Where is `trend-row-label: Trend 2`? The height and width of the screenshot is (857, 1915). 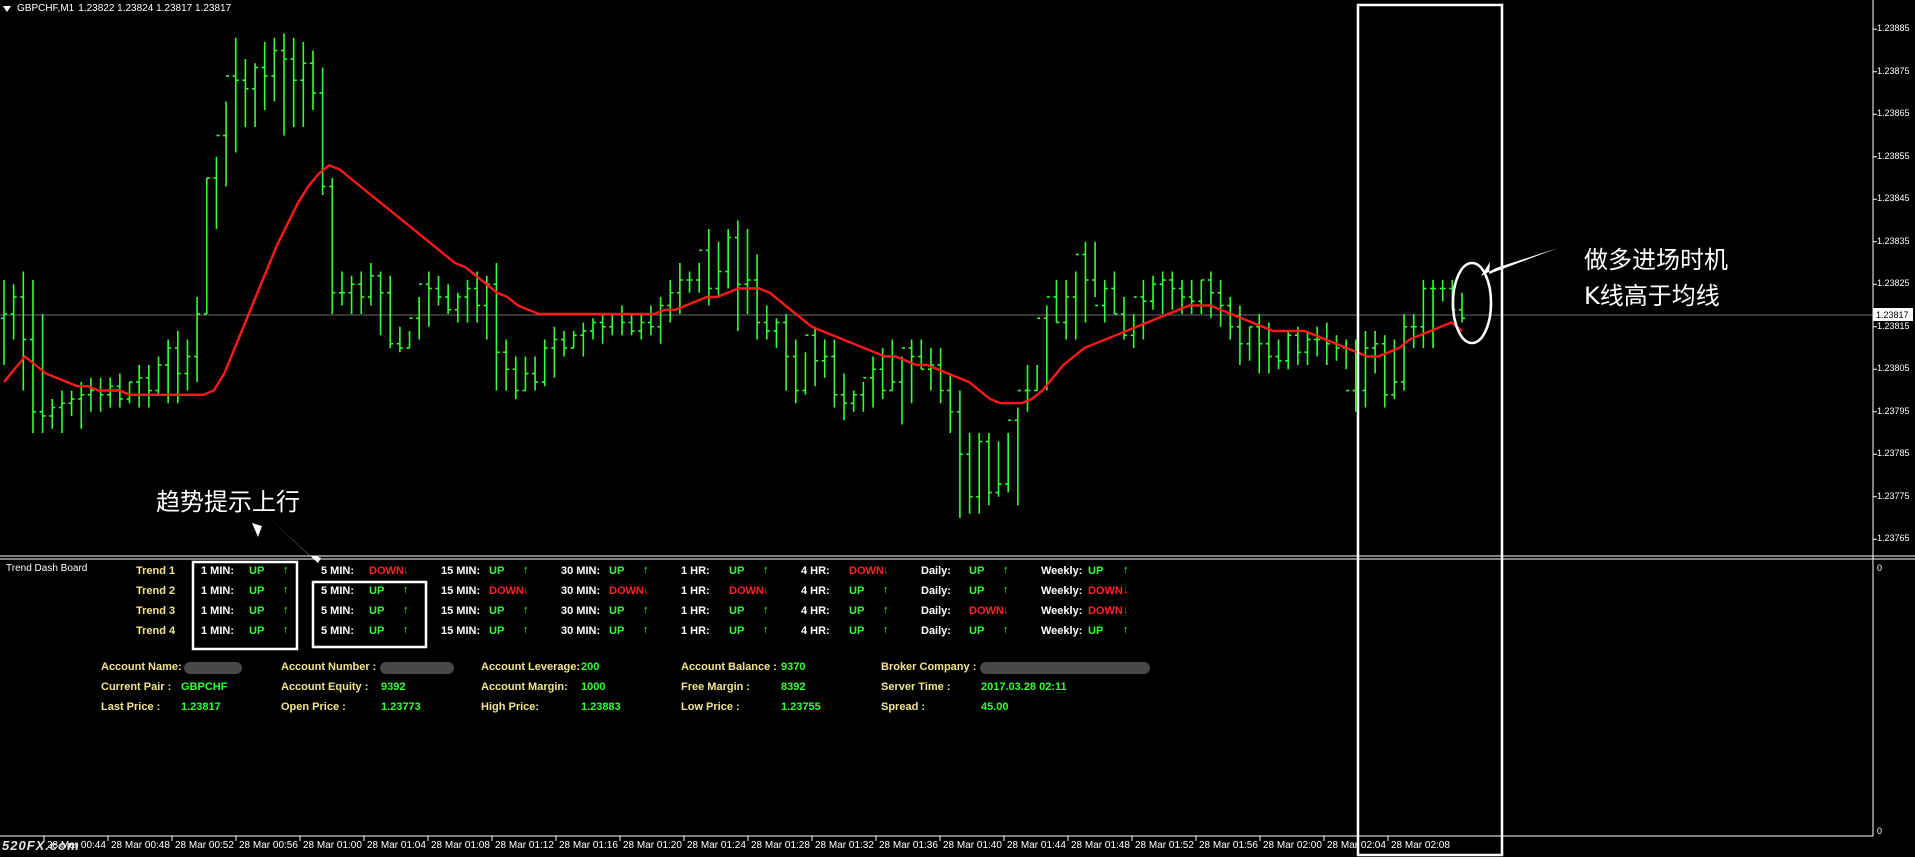
trend-row-label: Trend 2 is located at coordinates (156, 591).